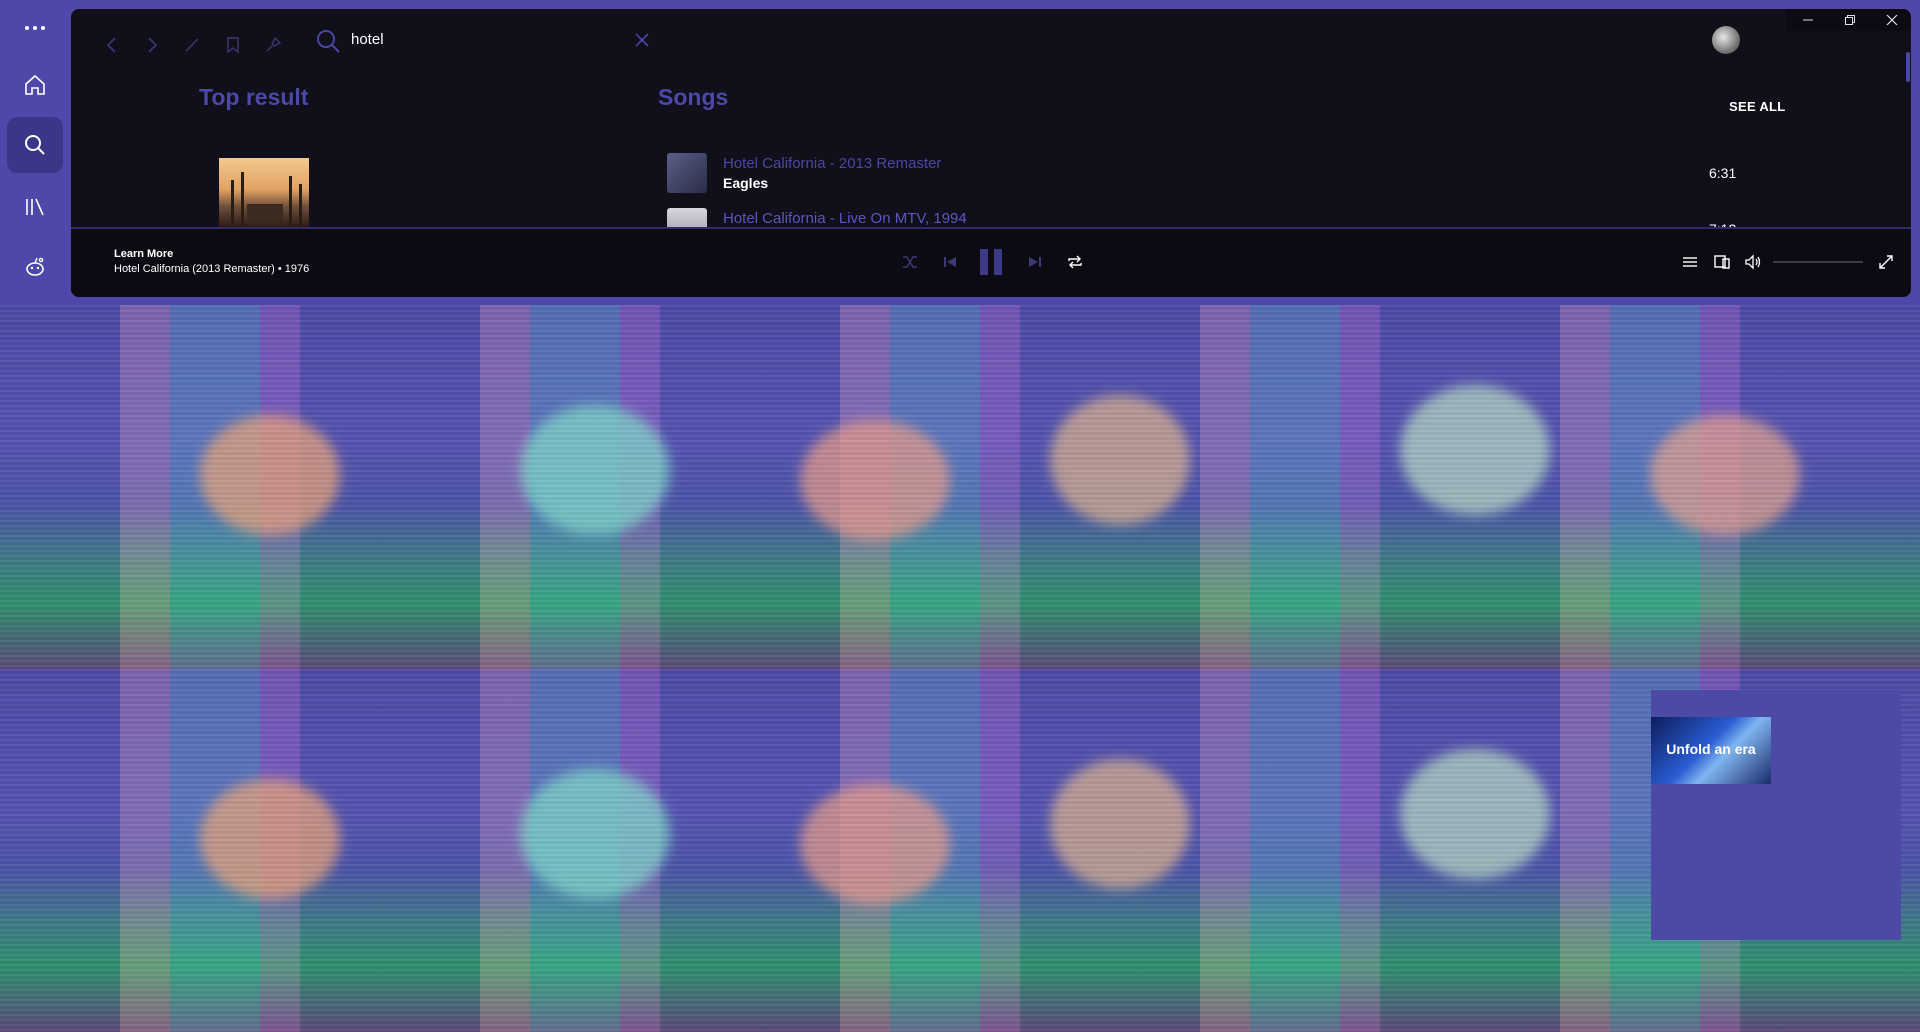 The height and width of the screenshot is (1032, 1920). Describe the element at coordinates (273, 45) in the screenshot. I see `pin-icon` at that location.